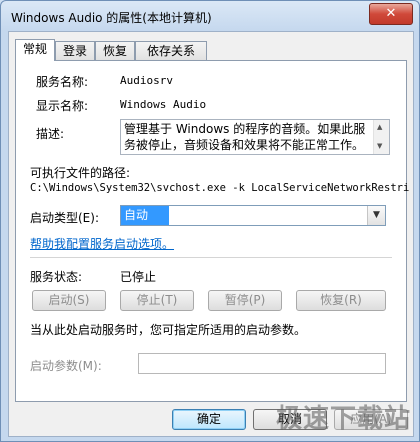 This screenshot has height=442, width=420. I want to click on scroll-up-icon: ▲, so click(379, 127).